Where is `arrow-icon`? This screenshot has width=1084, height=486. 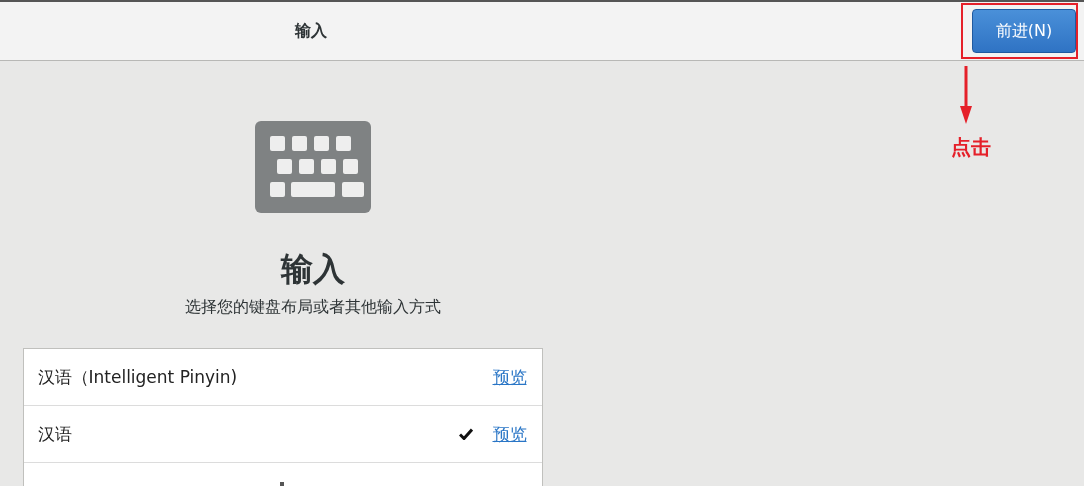 arrow-icon is located at coordinates (966, 95).